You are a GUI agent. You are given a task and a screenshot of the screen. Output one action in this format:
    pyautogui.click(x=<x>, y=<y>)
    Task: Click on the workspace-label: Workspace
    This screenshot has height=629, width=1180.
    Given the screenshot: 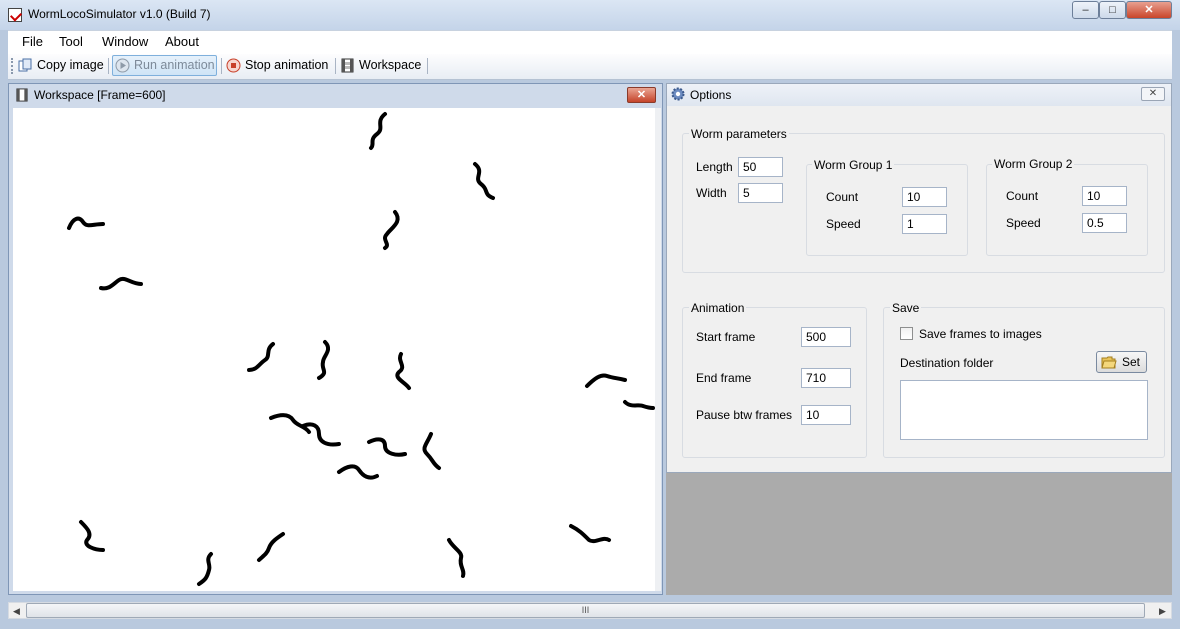 What is the action you would take?
    pyautogui.click(x=390, y=65)
    